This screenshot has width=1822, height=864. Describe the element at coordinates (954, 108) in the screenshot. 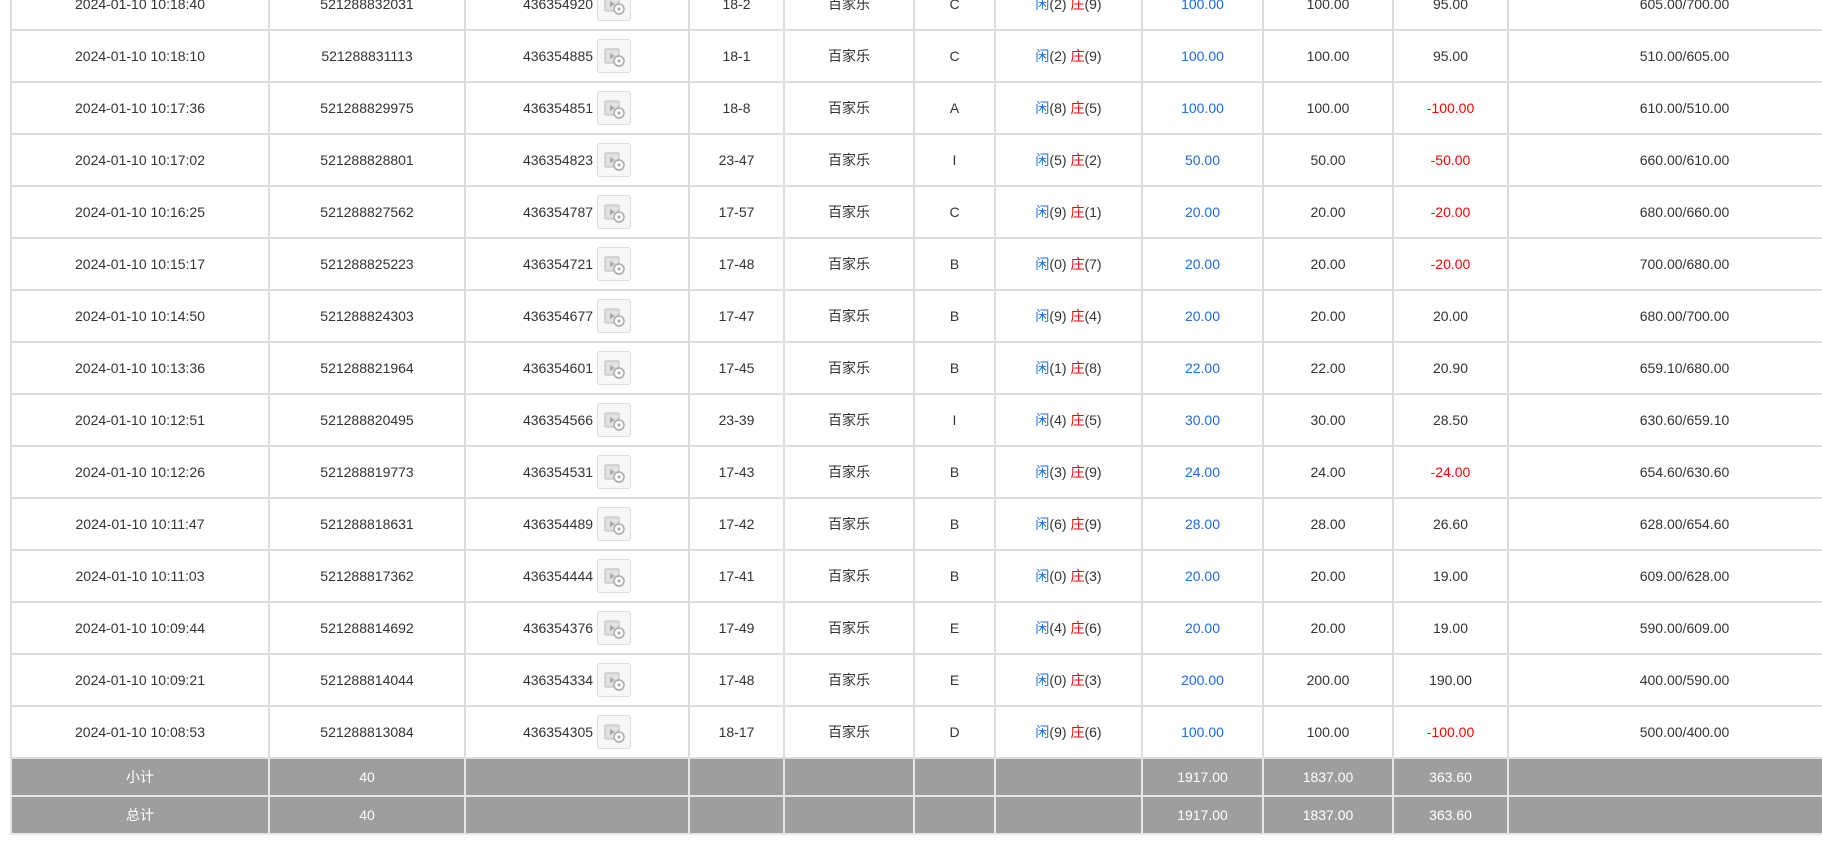

I see `seat: A` at that location.